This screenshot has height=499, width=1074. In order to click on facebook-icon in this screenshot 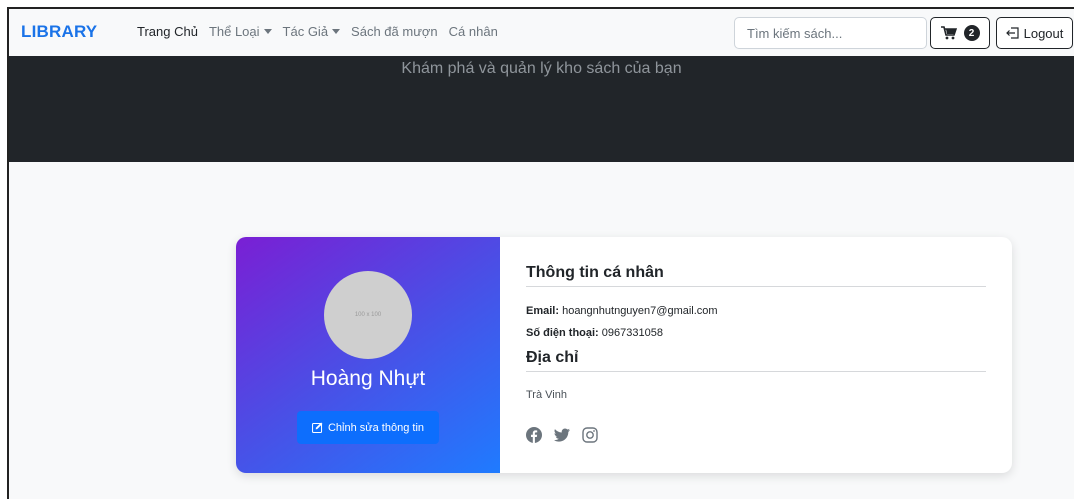, I will do `click(534, 435)`.